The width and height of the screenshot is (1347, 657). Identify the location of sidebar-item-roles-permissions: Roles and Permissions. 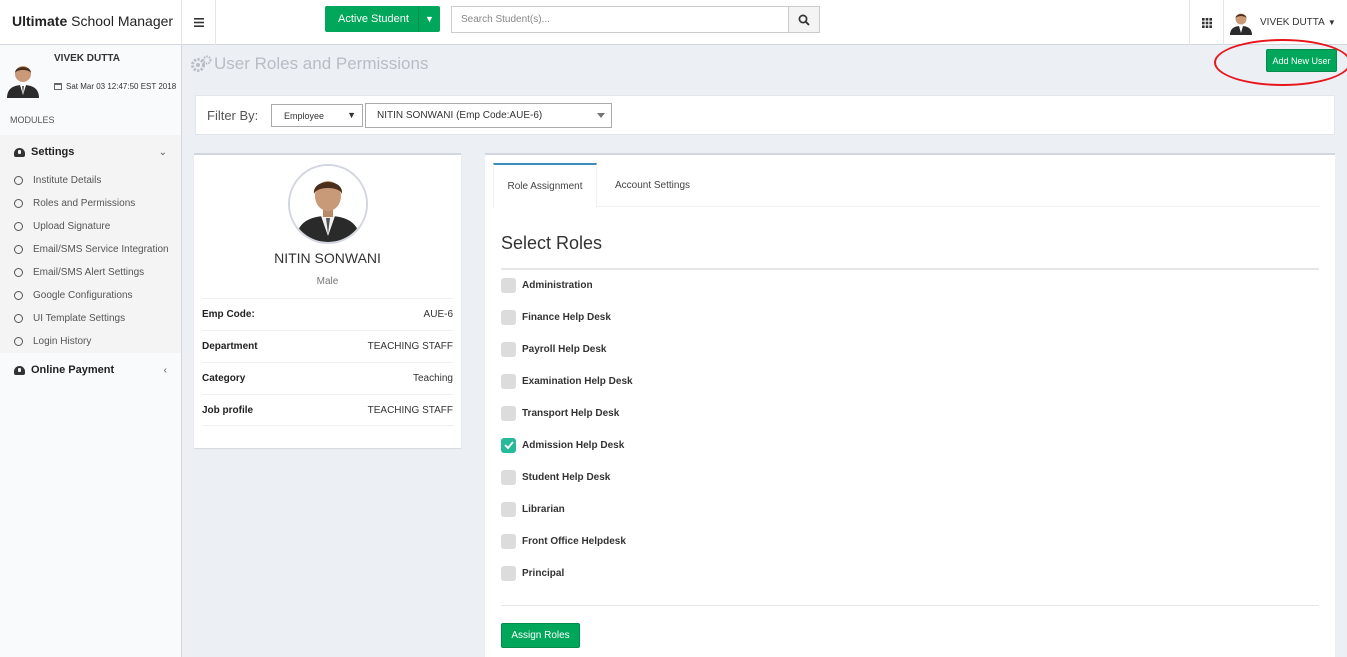
(90, 203).